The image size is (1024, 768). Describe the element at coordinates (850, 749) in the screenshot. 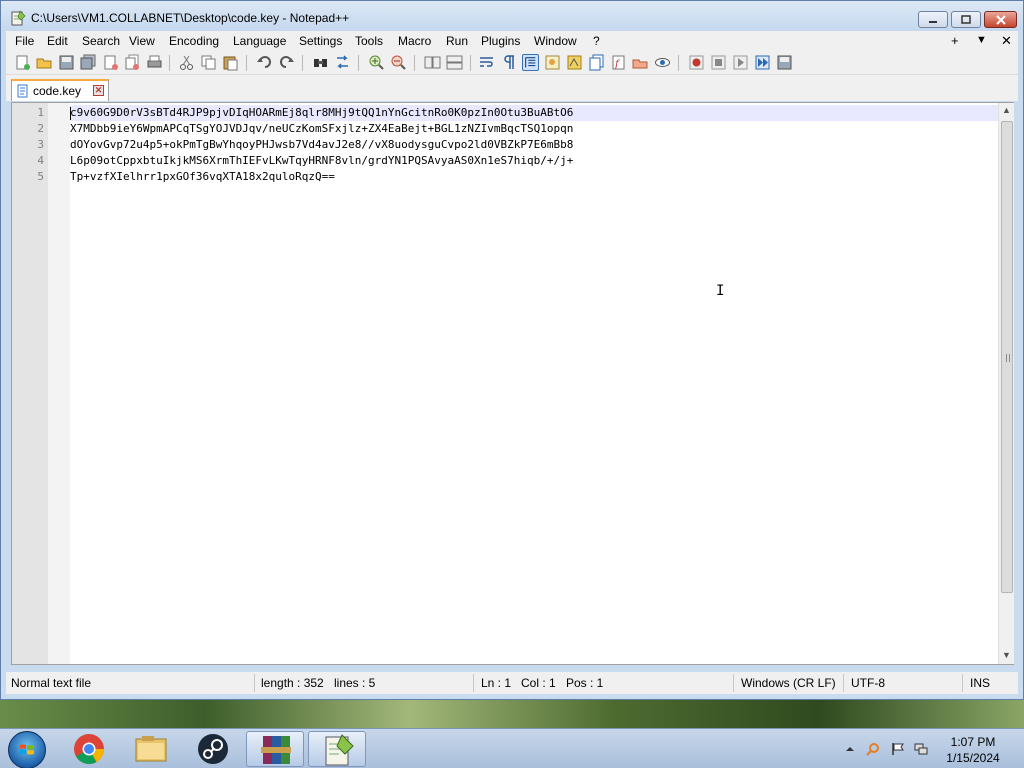

I see `show-hidden-icons-icon` at that location.